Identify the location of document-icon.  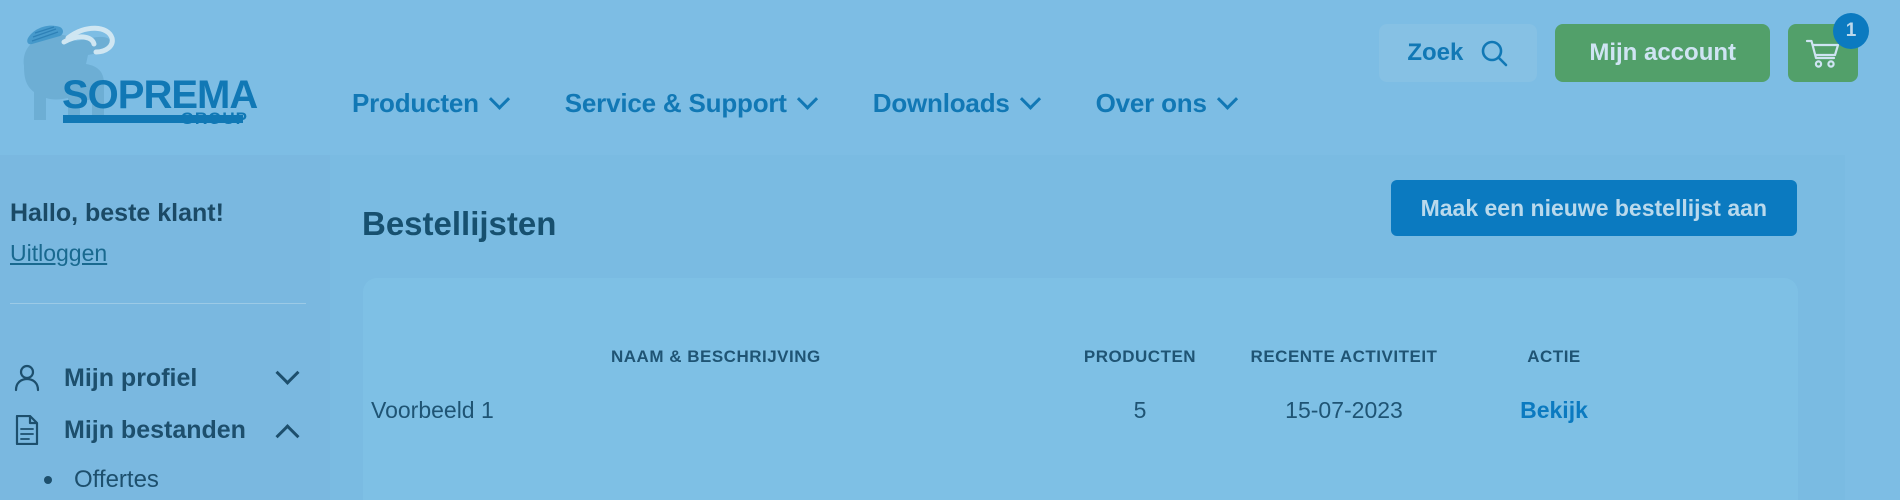
(27, 430).